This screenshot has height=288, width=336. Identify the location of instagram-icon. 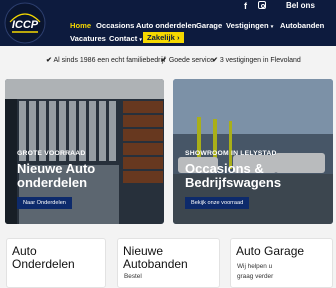
(262, 5).